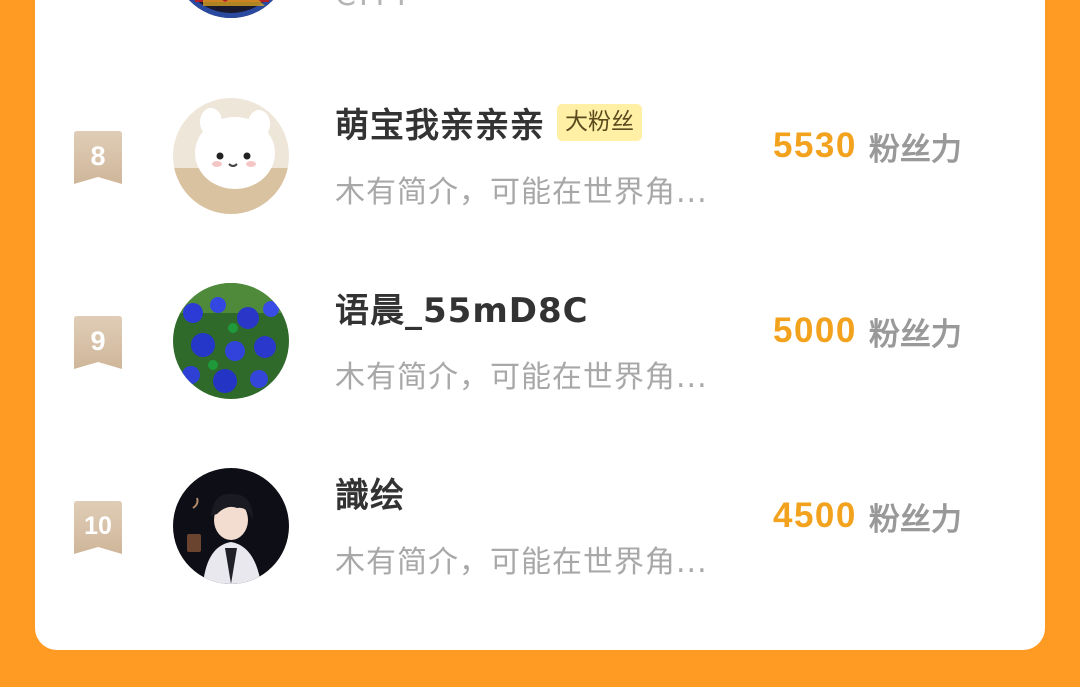 This screenshot has height=687, width=1080. I want to click on name-line: 識绘, so click(370, 492).